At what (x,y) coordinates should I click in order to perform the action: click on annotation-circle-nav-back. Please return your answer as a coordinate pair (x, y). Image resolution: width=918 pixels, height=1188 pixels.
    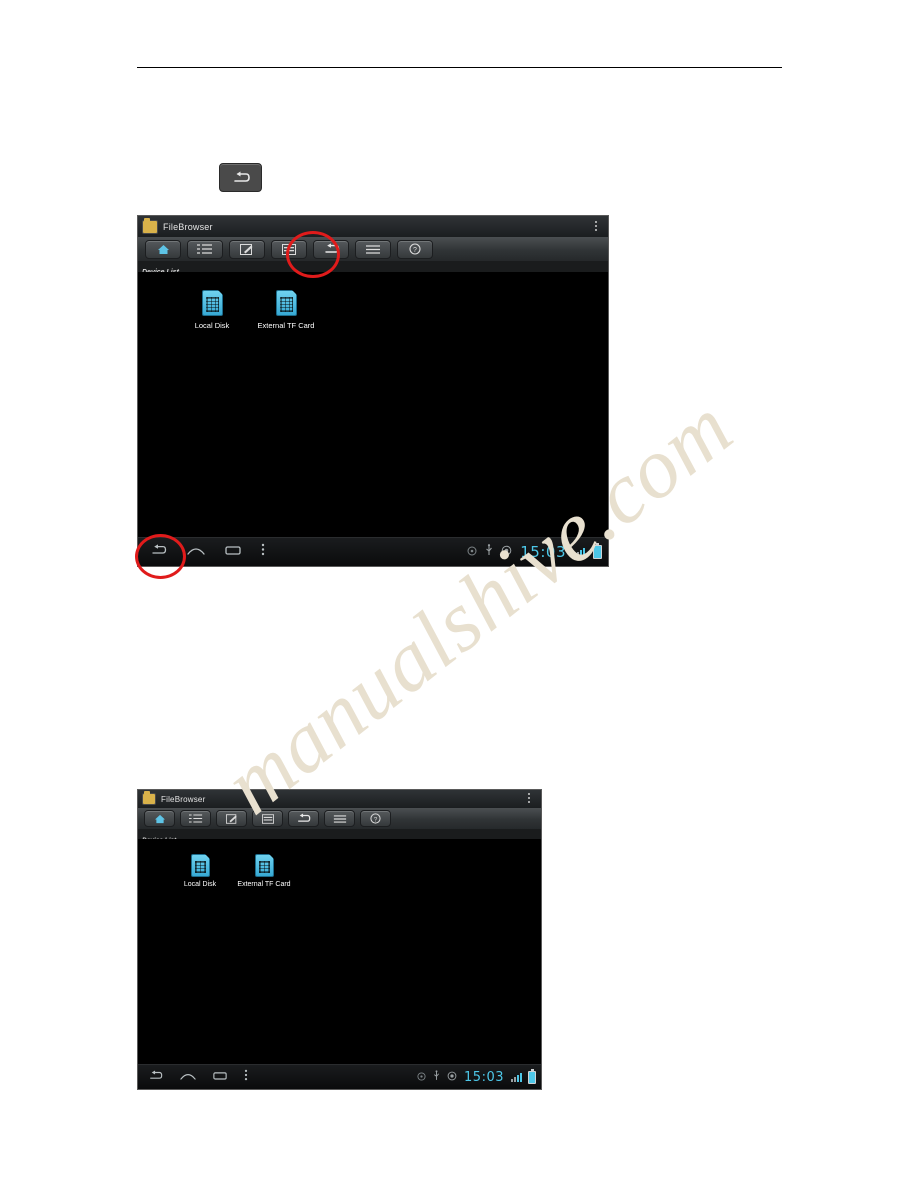
    Looking at the image, I should click on (160, 556).